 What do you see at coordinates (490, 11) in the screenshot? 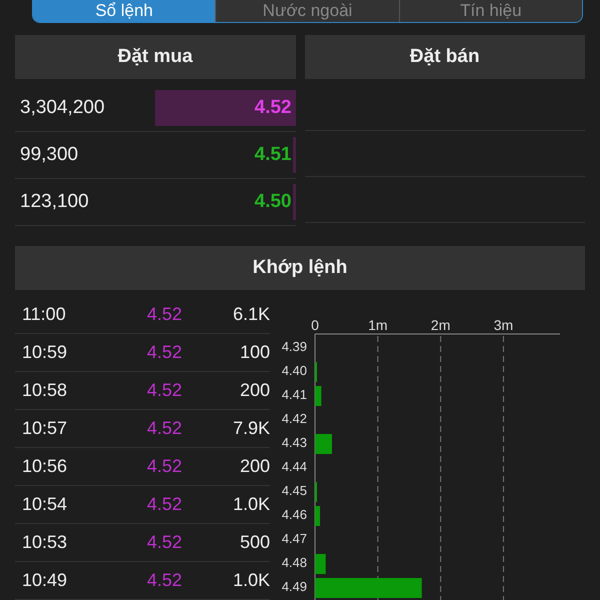
I see `tab: Tín hiệu` at bounding box center [490, 11].